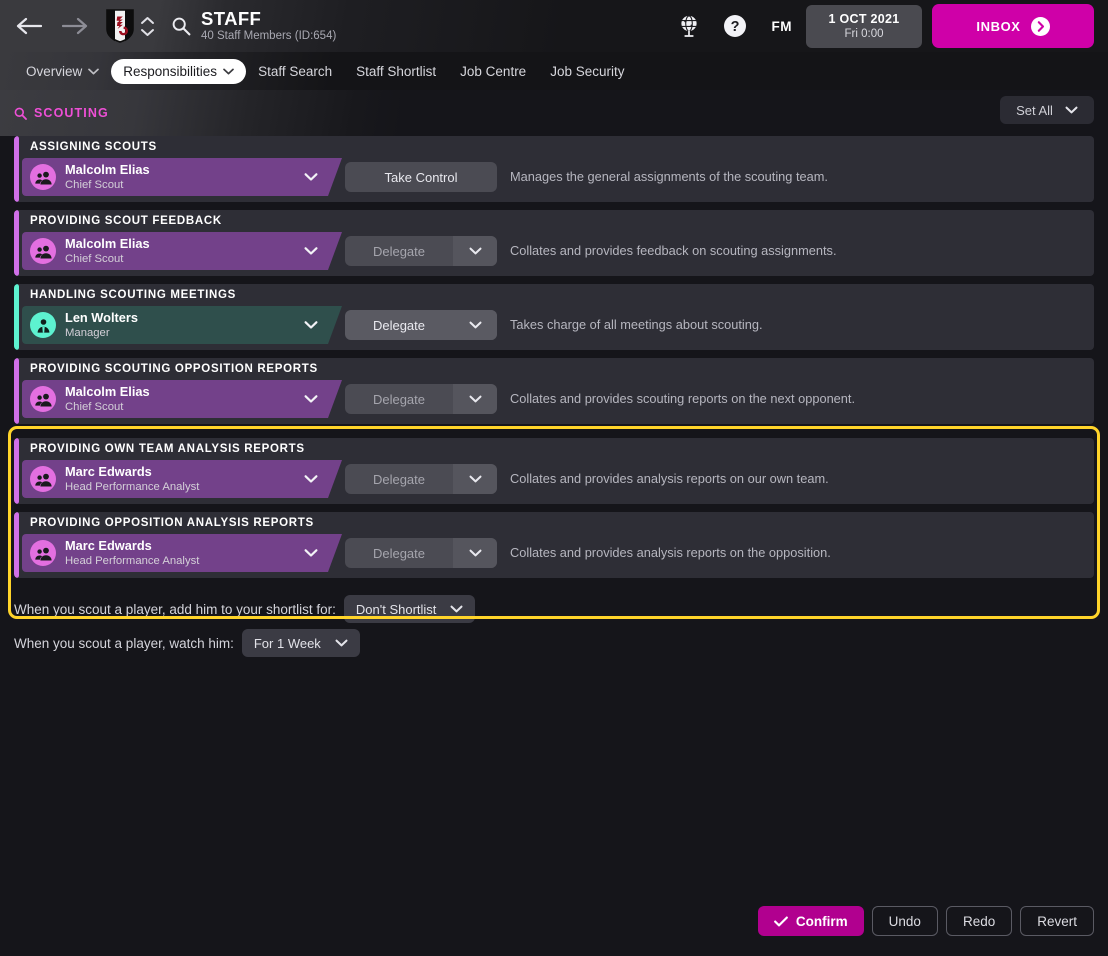 The image size is (1108, 956). I want to click on person-role: Manager, so click(87, 333).